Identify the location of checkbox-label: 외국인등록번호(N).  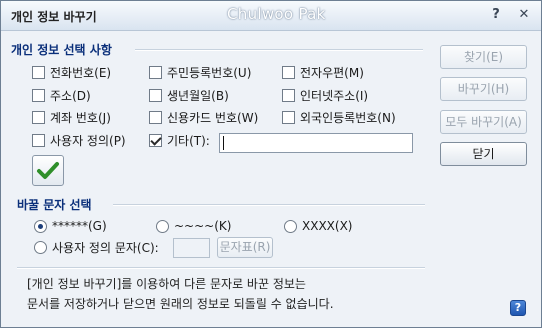
(348, 117).